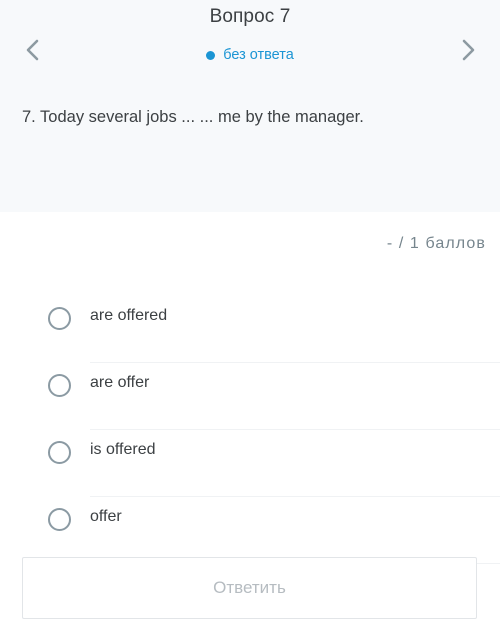 The image size is (500, 635). I want to click on status-dot-icon, so click(211, 55).